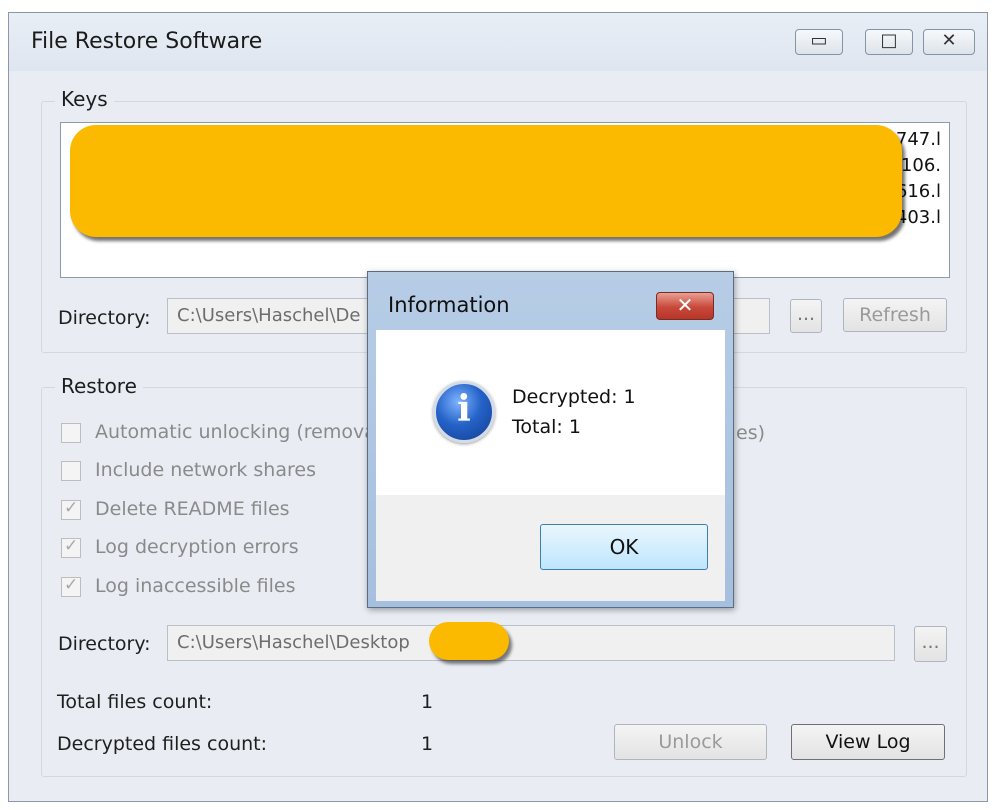  What do you see at coordinates (427, 702) in the screenshot?
I see `total-files-value: 1` at bounding box center [427, 702].